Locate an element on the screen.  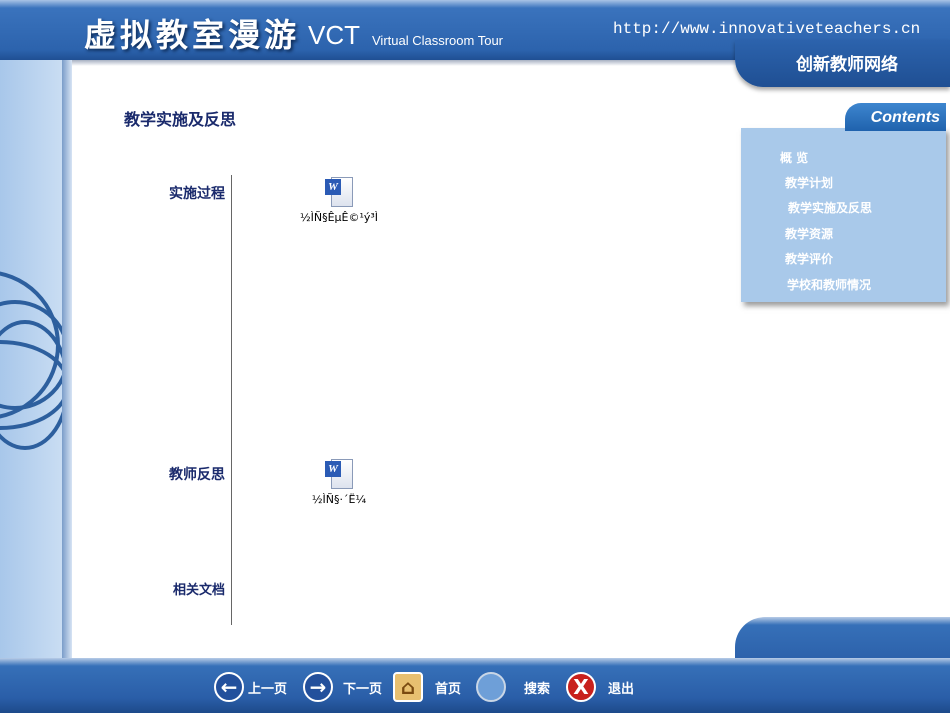
menu-item-school-teacher: 学校和教师情况 is located at coordinates (829, 284).